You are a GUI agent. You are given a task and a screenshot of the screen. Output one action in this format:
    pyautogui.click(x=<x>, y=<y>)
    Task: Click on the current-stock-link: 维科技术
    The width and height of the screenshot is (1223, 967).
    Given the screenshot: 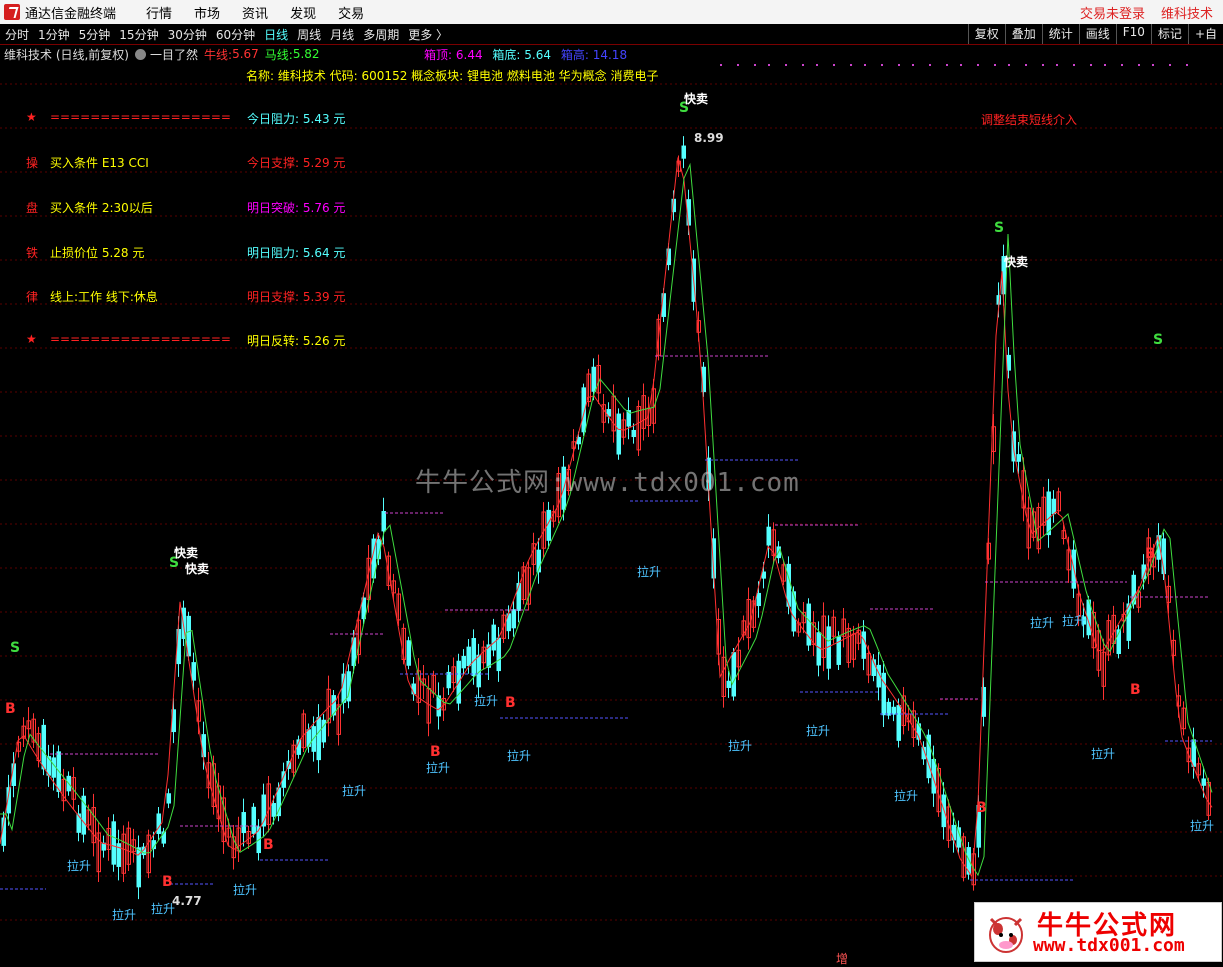 What is the action you would take?
    pyautogui.click(x=1187, y=12)
    